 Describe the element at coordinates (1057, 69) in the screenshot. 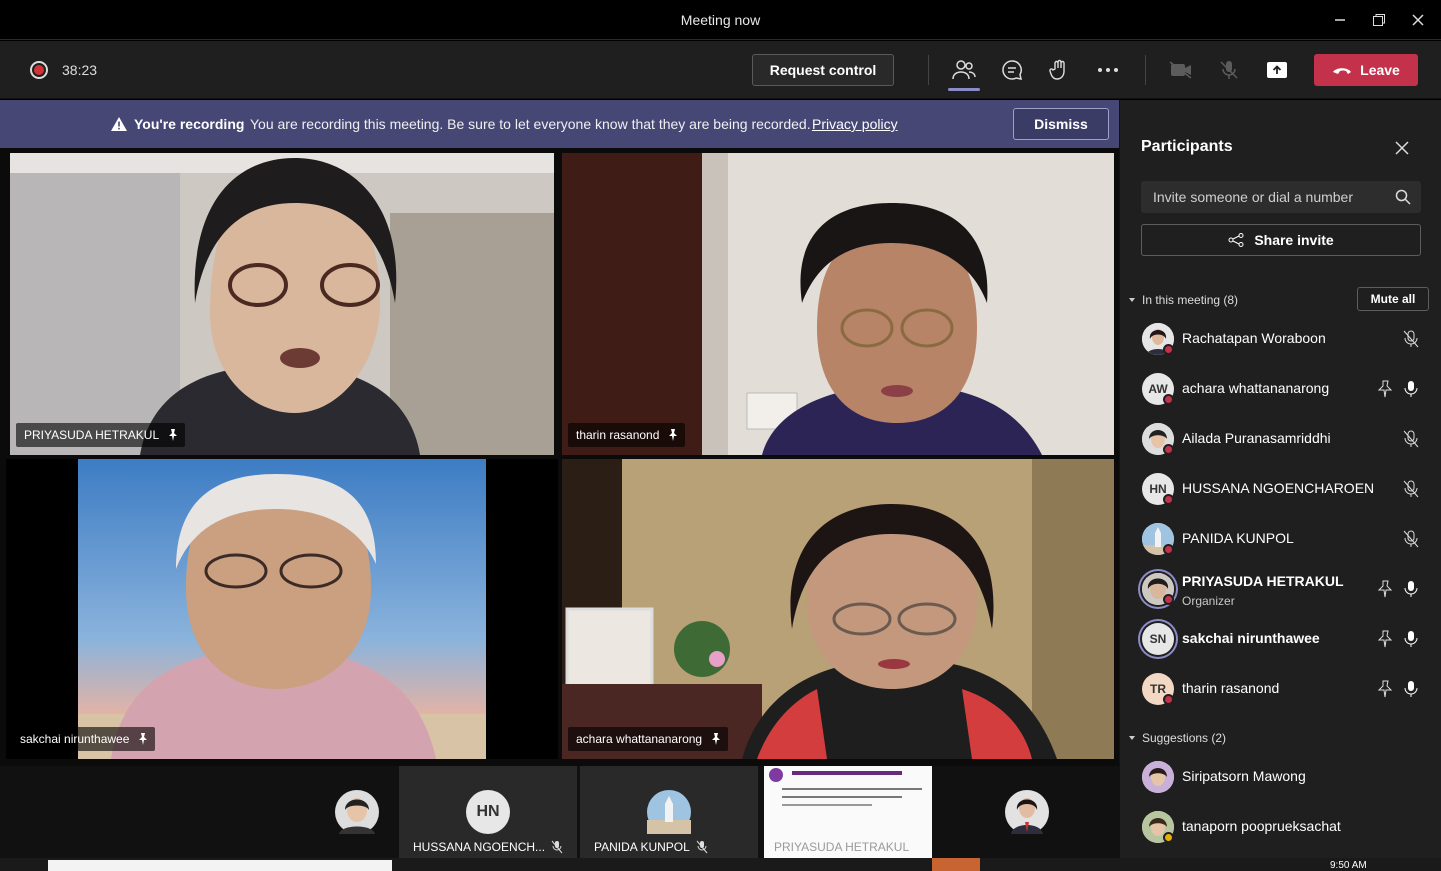

I see `hand-icon` at that location.